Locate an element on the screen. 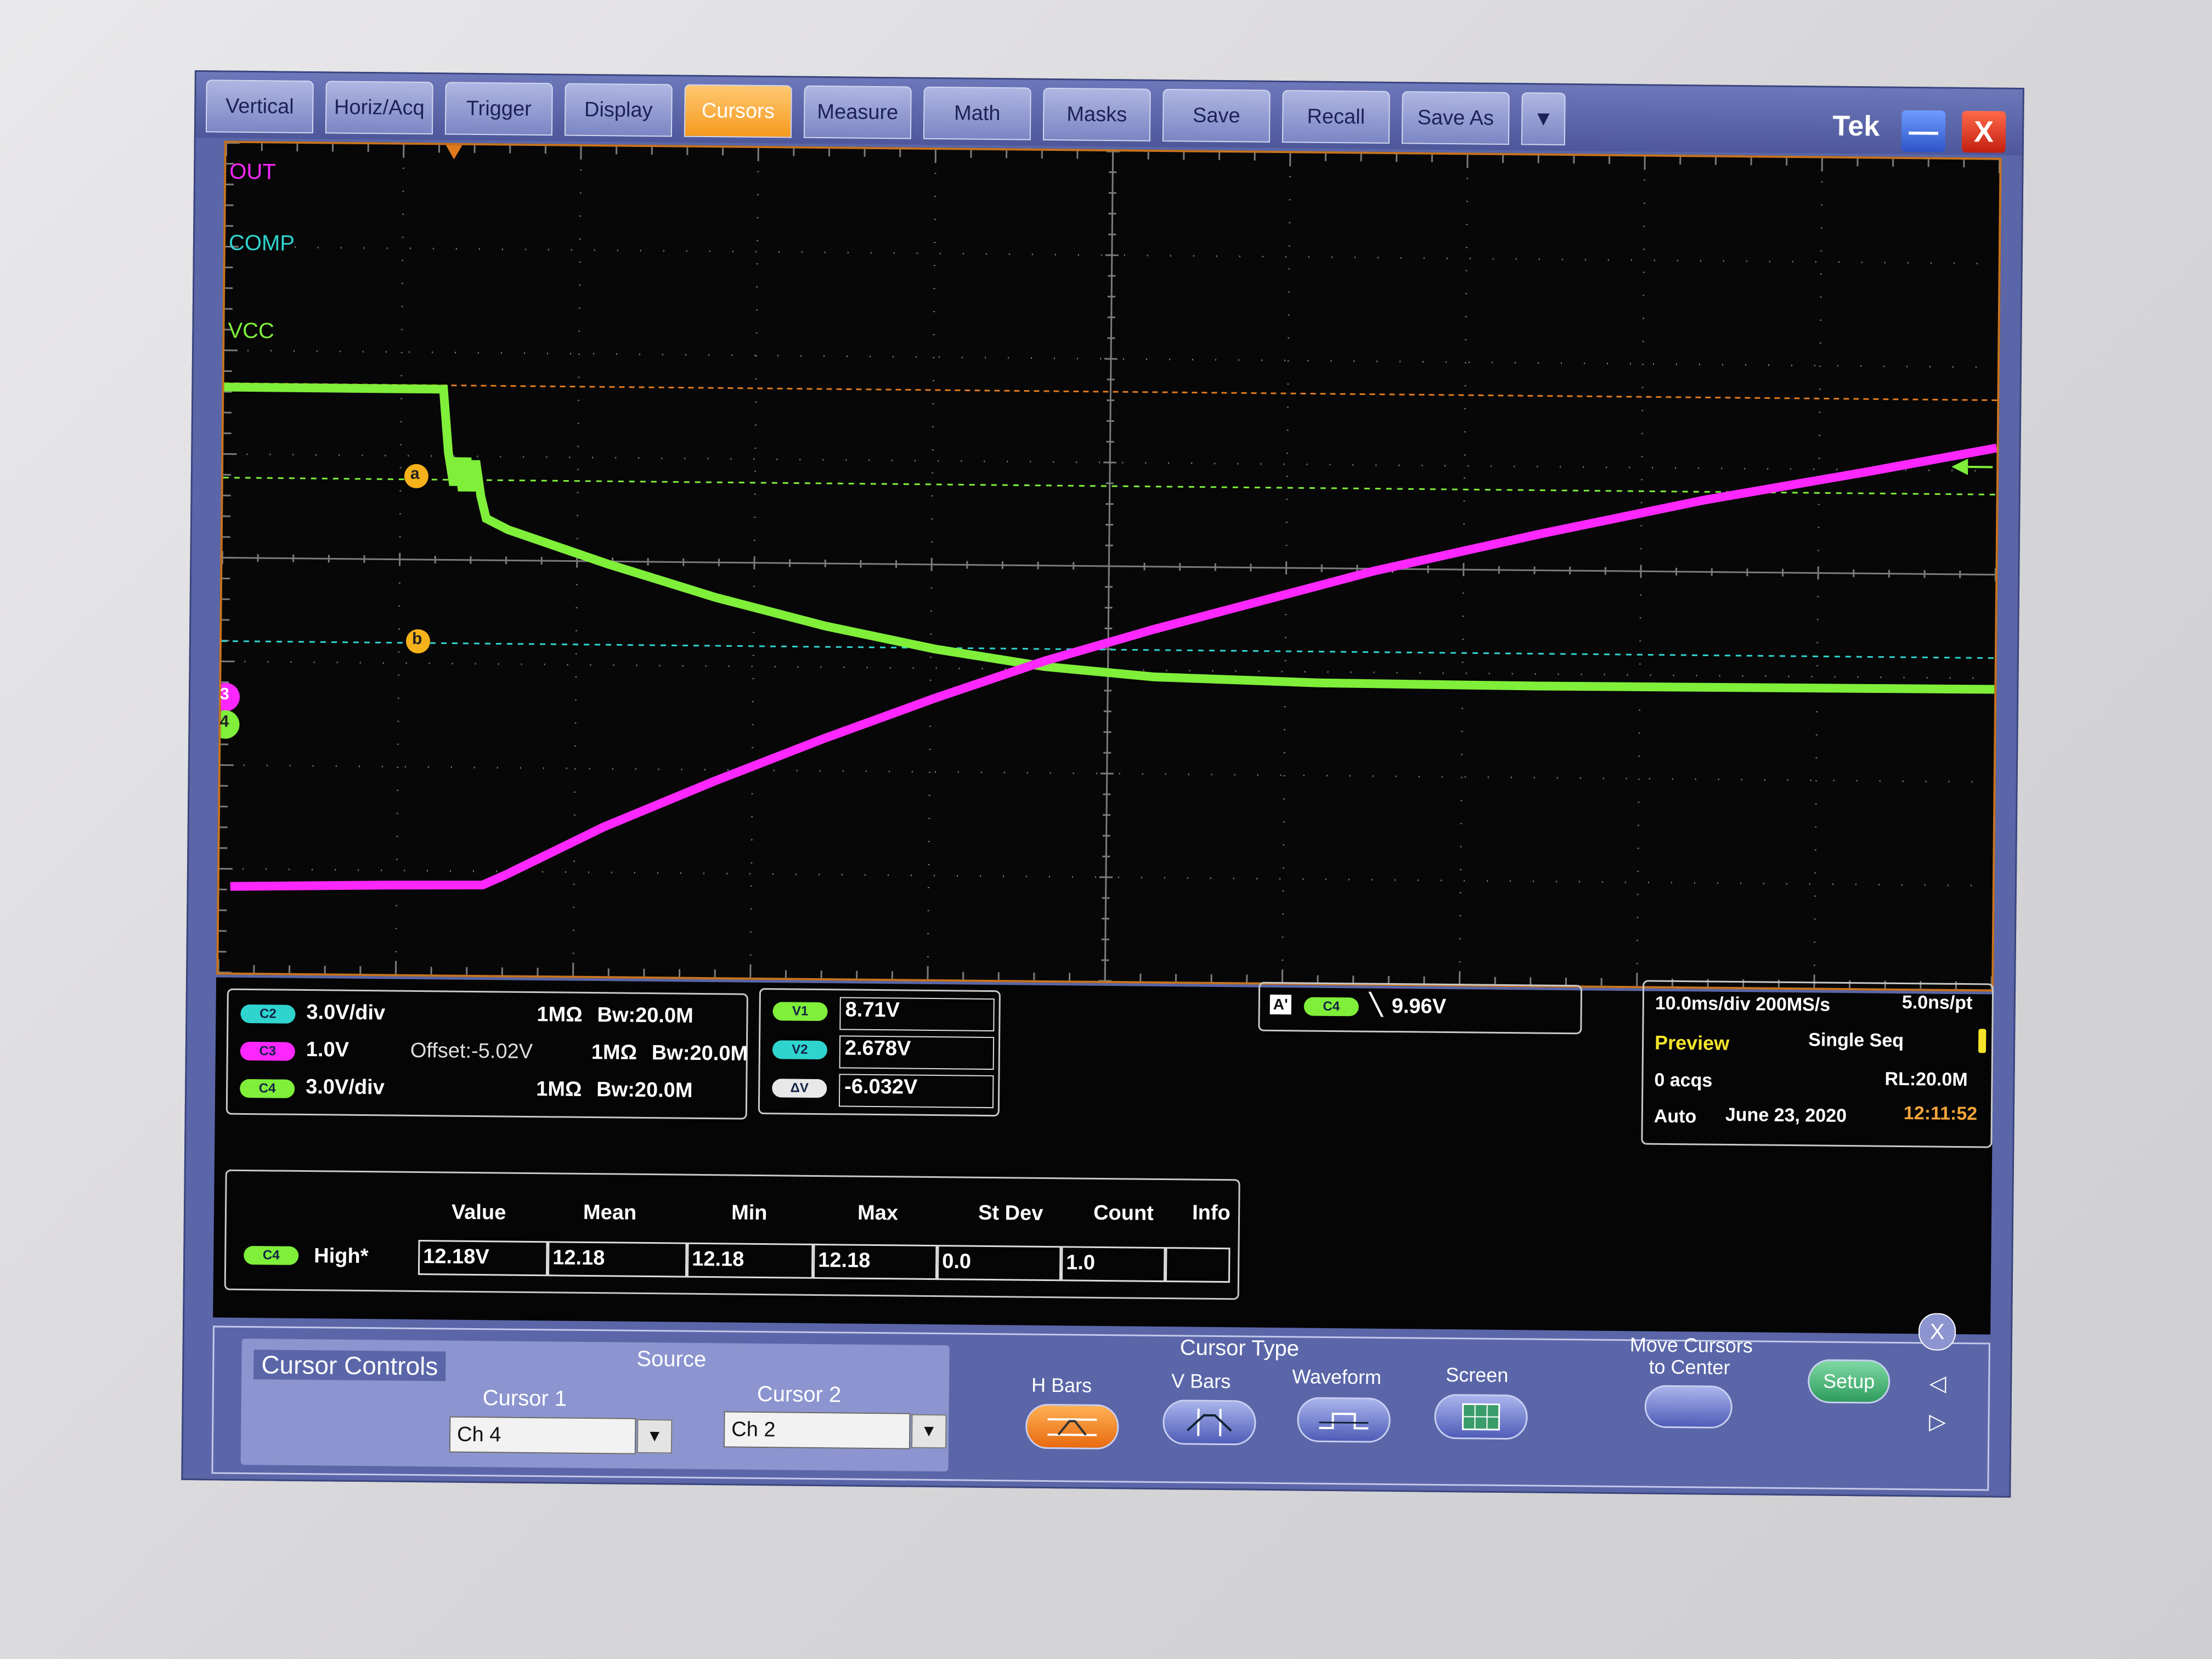 The image size is (2212, 1659). tab-masks: Masks is located at coordinates (1096, 114).